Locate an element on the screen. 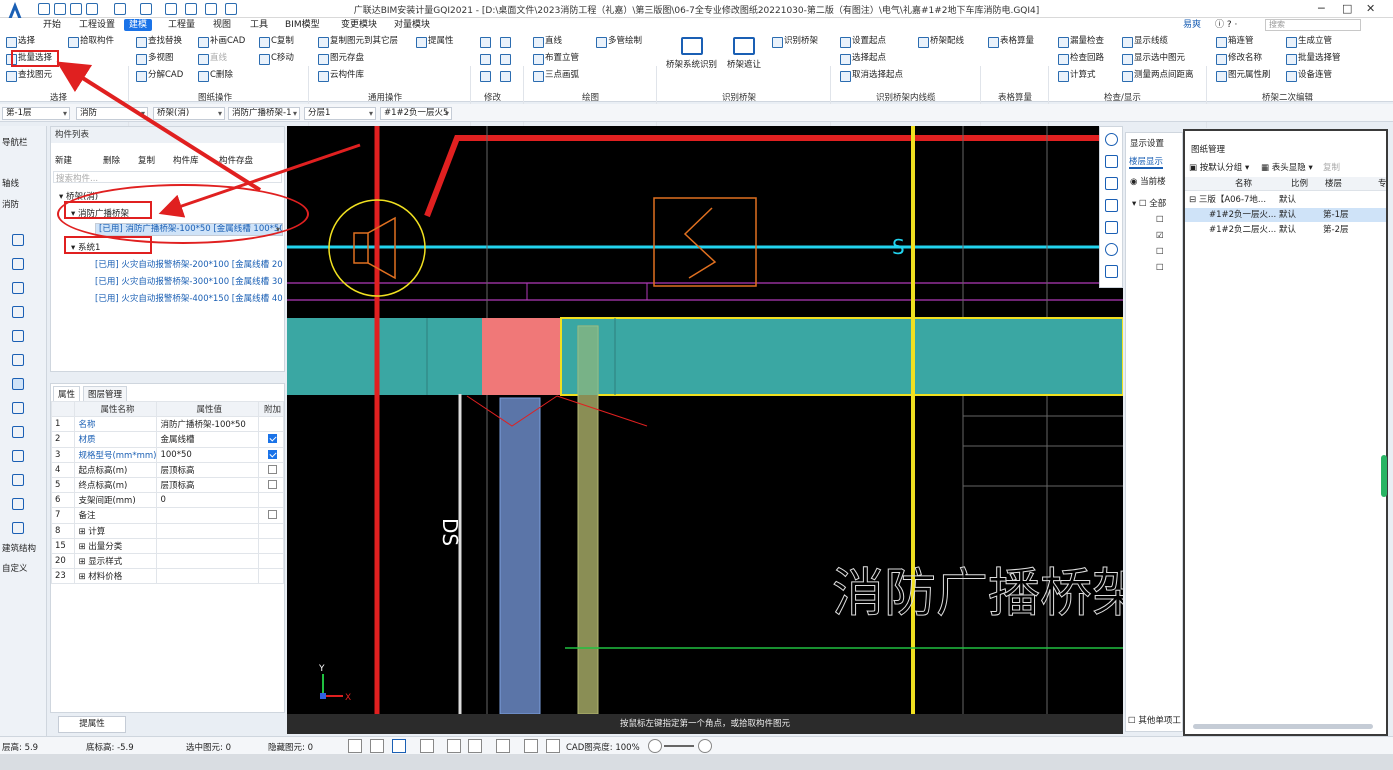 Image resolution: width=1393 pixels, height=770 pixels. tray-system-recognize-button: 桥架系统识别 is located at coordinates (691, 53).